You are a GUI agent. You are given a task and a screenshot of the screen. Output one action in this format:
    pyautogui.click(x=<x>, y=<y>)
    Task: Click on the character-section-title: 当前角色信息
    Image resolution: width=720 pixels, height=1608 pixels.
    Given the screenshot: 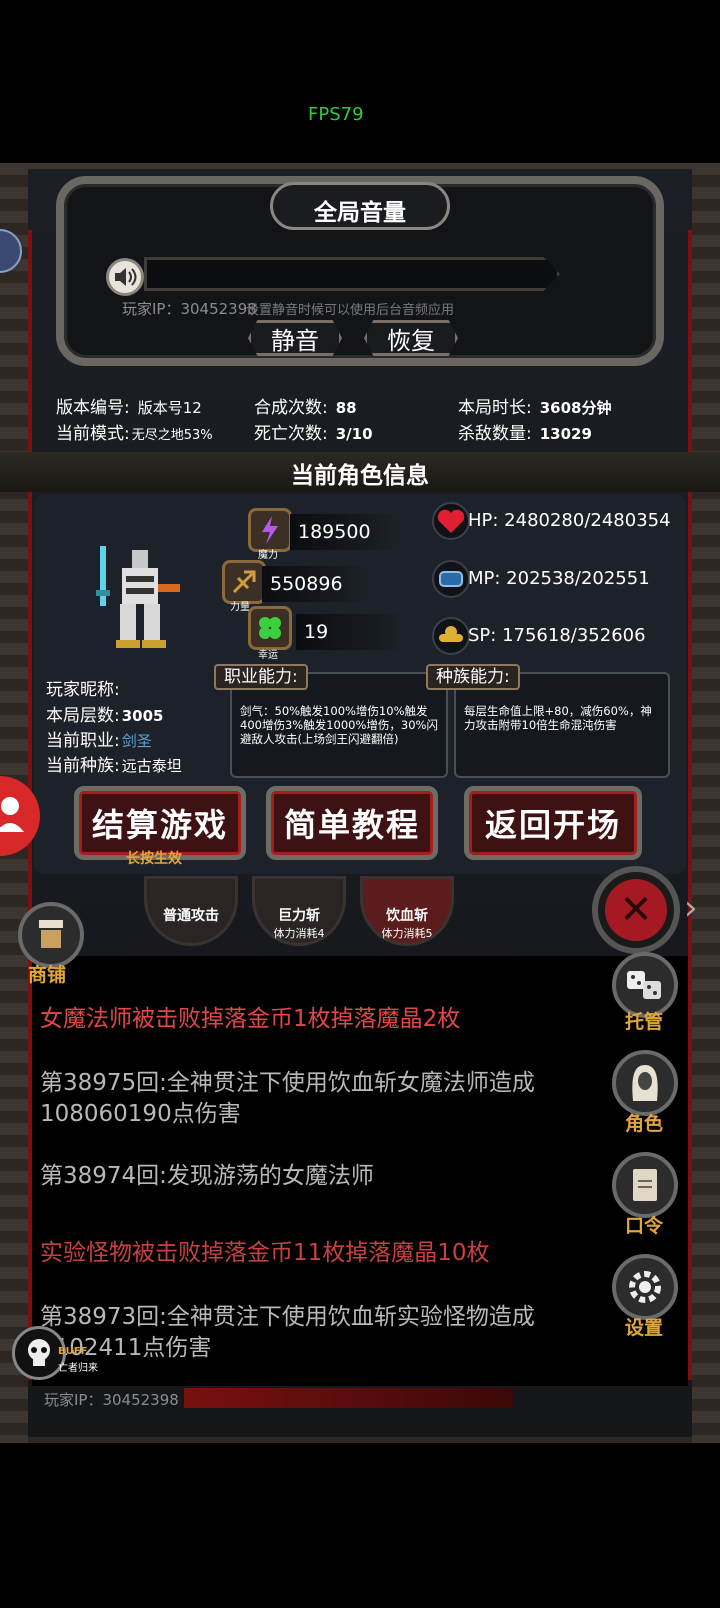 What is the action you would take?
    pyautogui.click(x=360, y=476)
    